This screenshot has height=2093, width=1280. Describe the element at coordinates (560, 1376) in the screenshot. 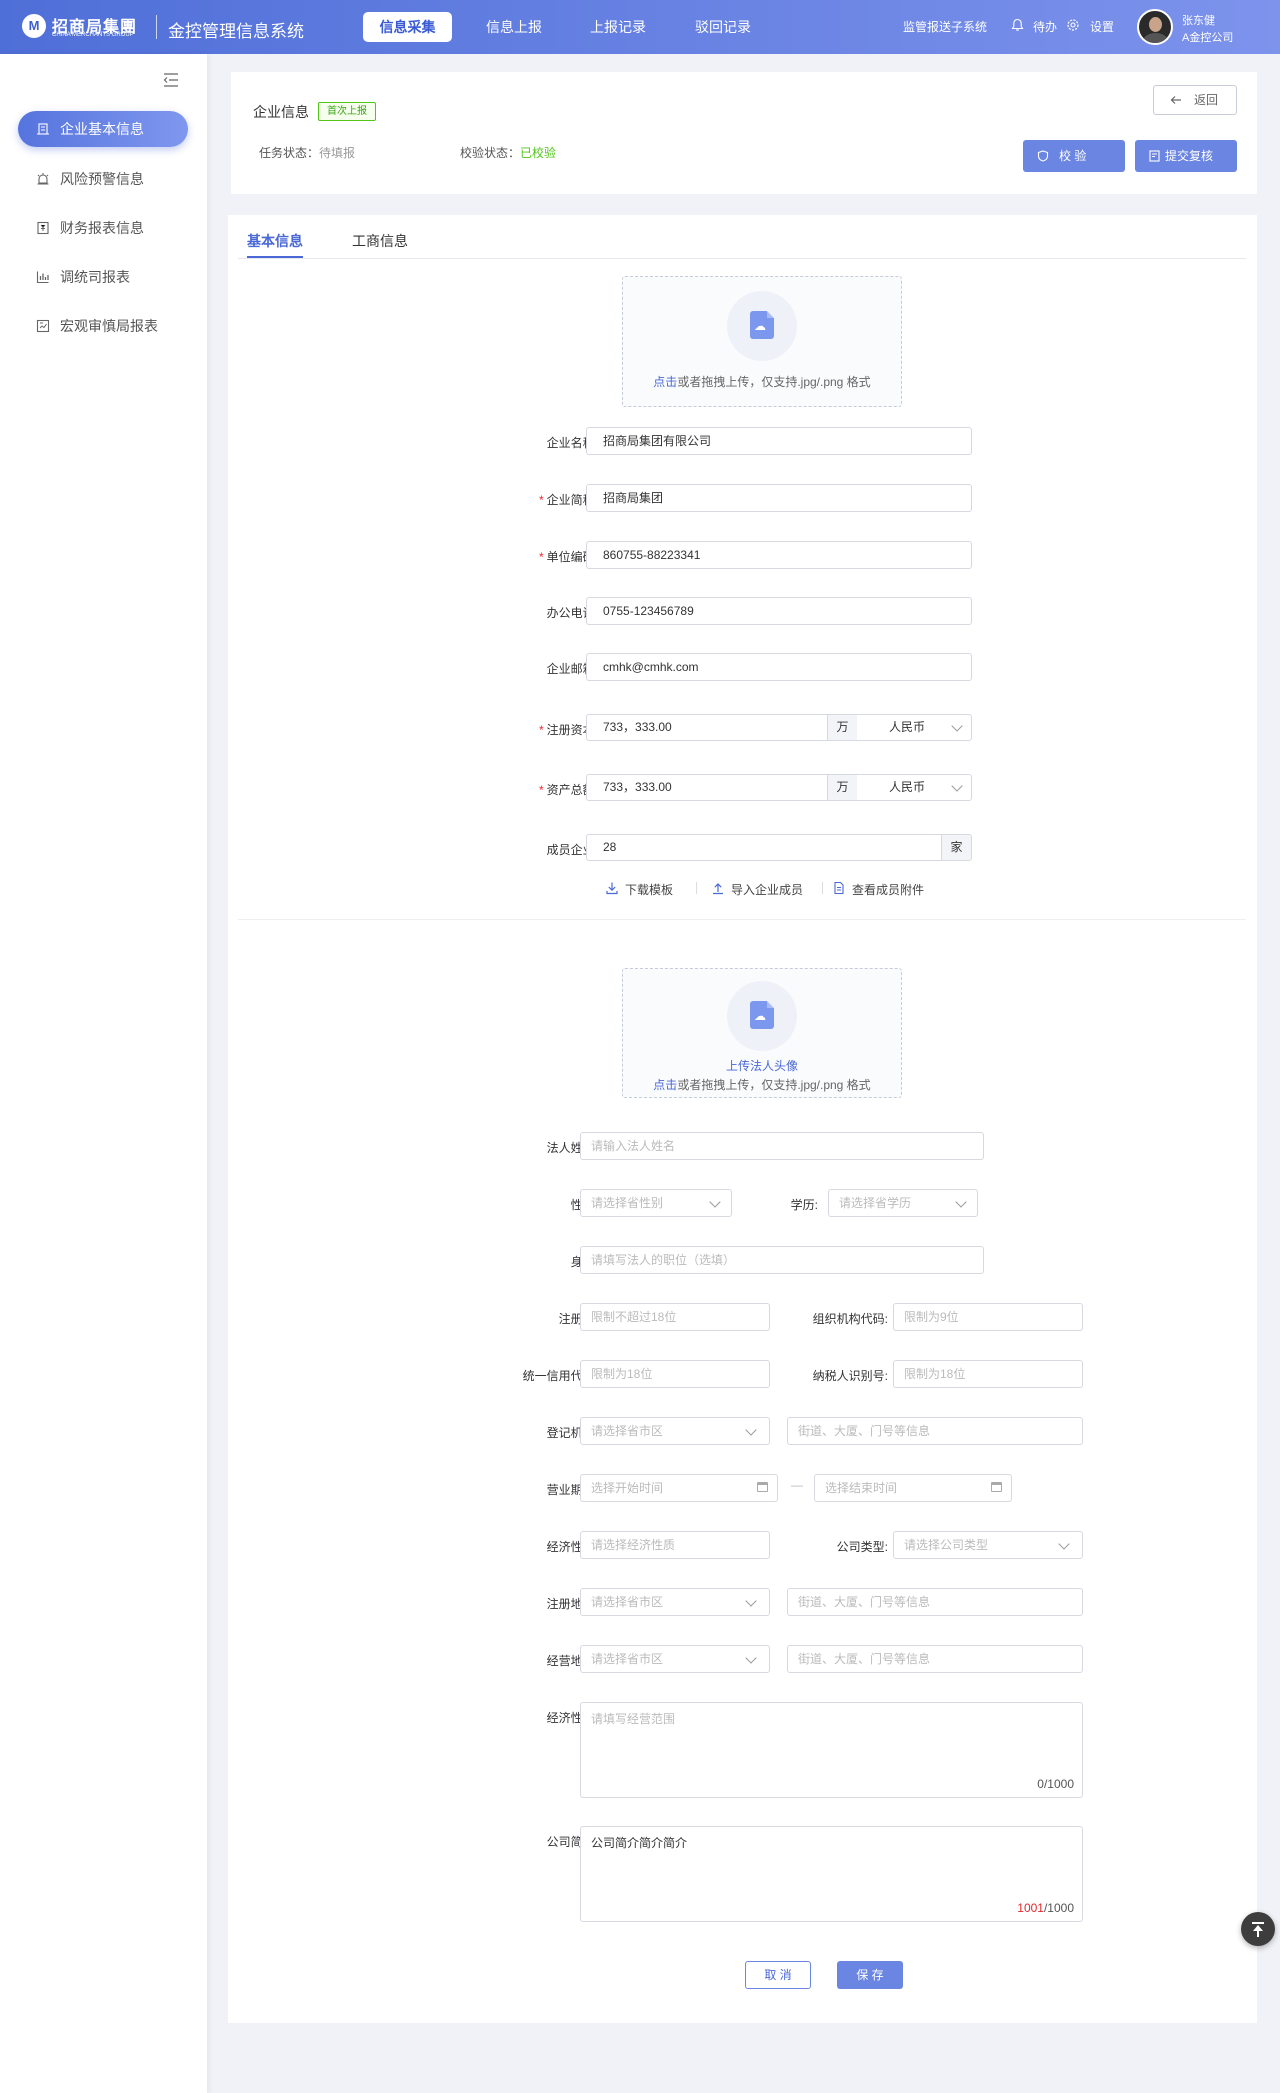

I see `credit-code-label: 统一信用代码:` at that location.